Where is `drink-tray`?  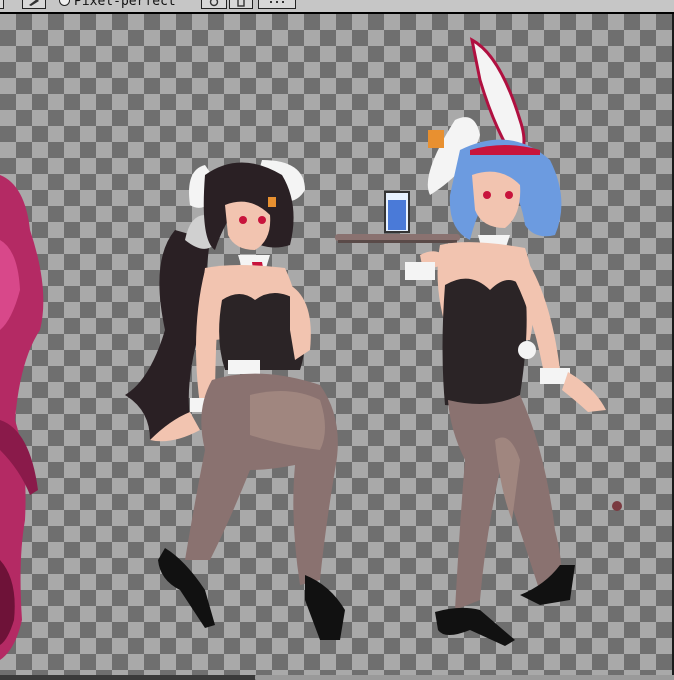
drink-tray is located at coordinates (397, 217).